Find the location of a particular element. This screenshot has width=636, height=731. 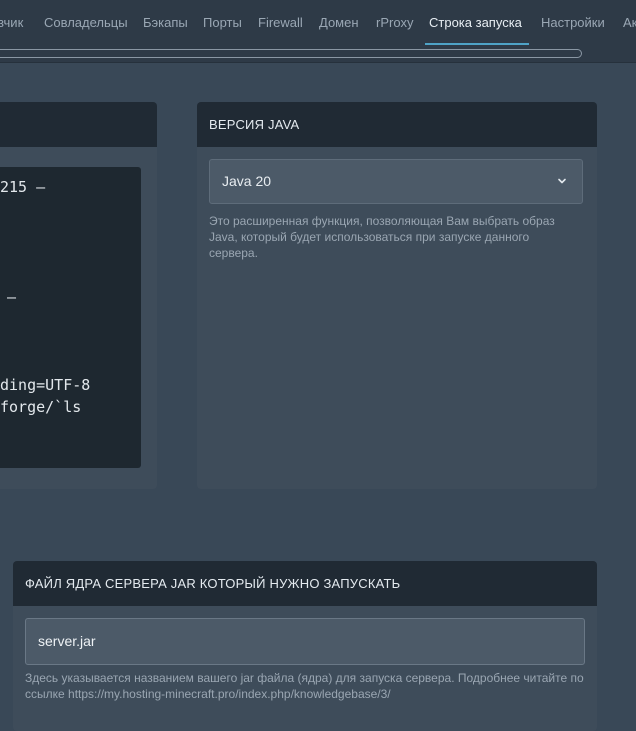

tab-firewall: Firewall is located at coordinates (280, 23).